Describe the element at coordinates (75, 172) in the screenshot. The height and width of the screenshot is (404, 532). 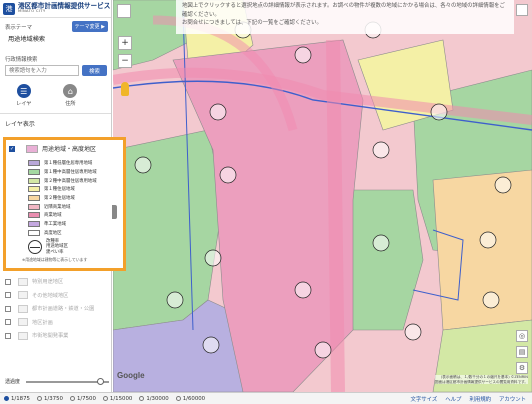
I see `legend-item: 第１種中高層住居専用地域` at that location.